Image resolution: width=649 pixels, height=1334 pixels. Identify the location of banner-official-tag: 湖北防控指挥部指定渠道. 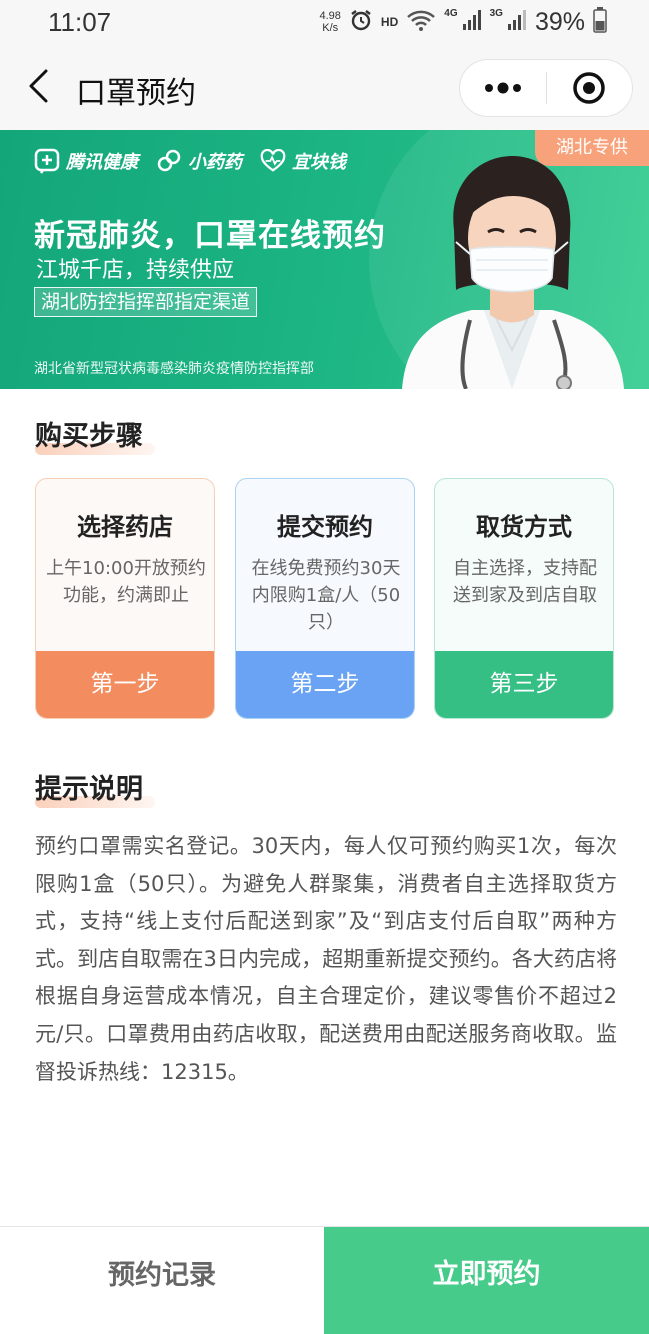
(146, 302).